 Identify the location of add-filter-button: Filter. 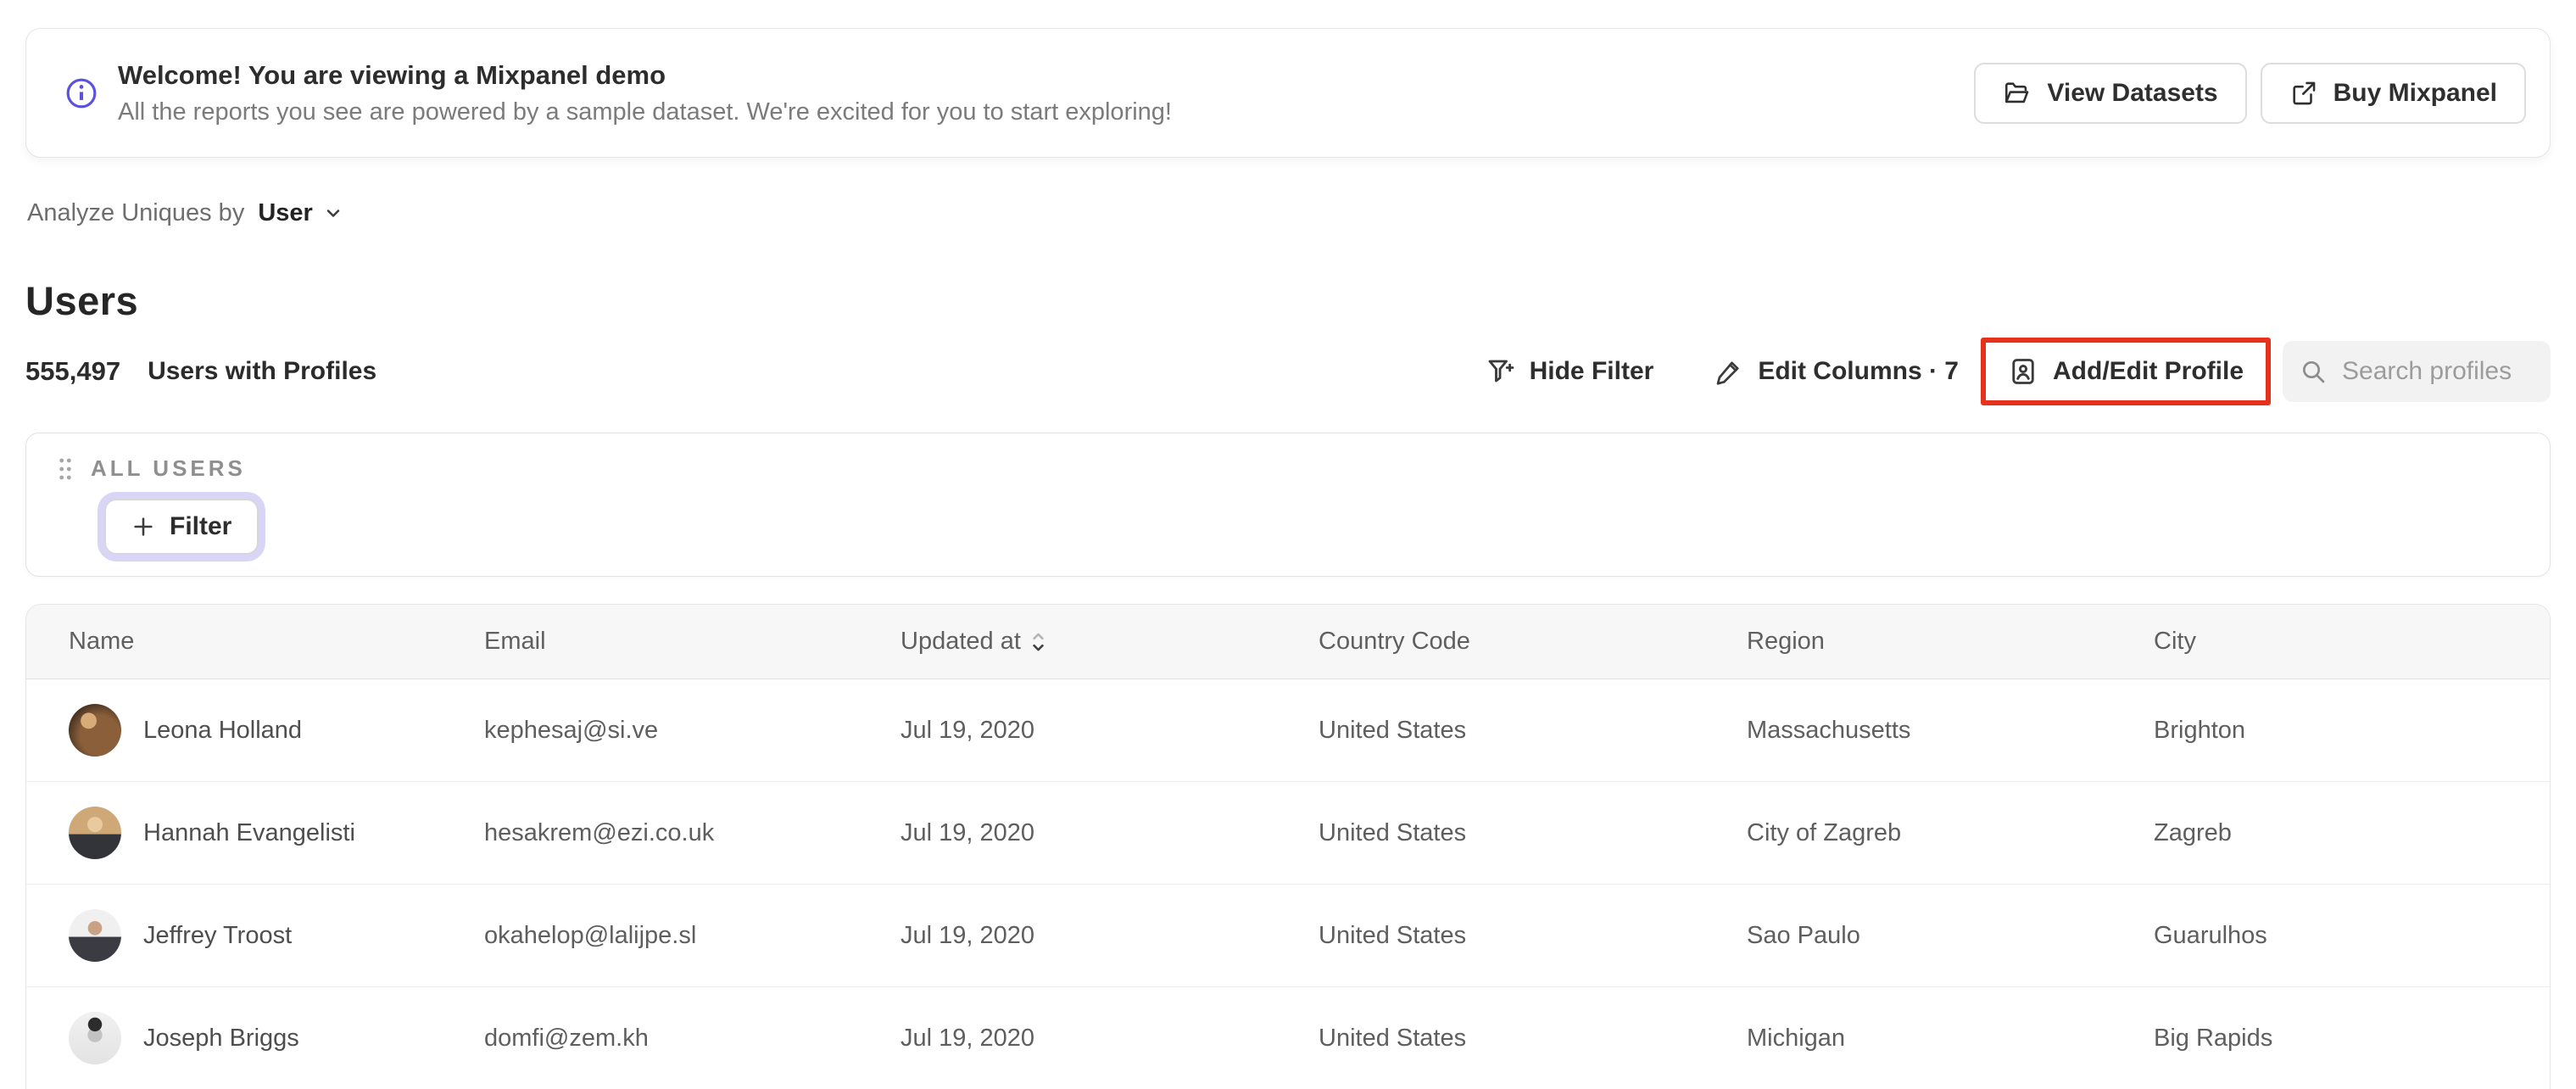
(181, 527).